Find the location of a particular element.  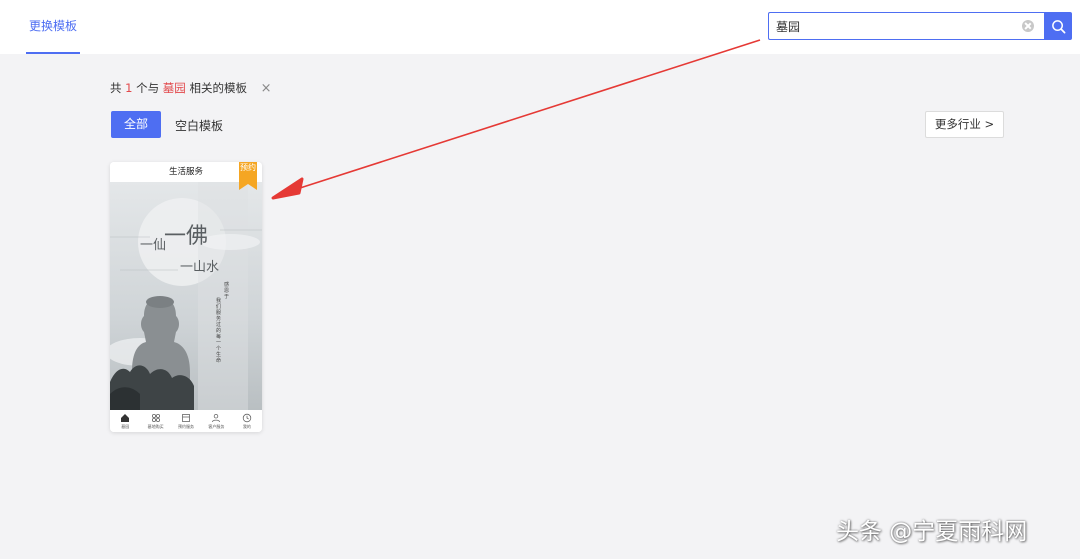

search-box is located at coordinates (920, 26).